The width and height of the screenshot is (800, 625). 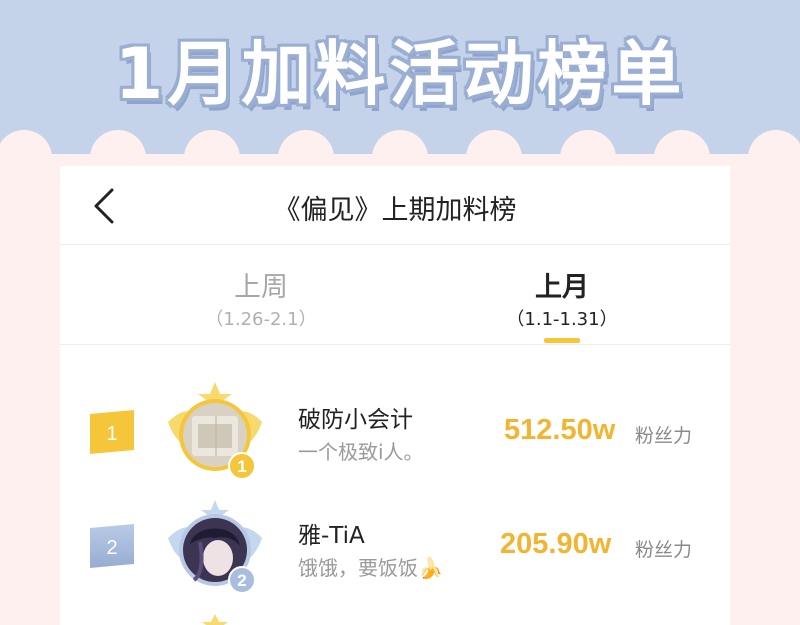 I want to click on medal-number: 2, so click(x=241, y=580).